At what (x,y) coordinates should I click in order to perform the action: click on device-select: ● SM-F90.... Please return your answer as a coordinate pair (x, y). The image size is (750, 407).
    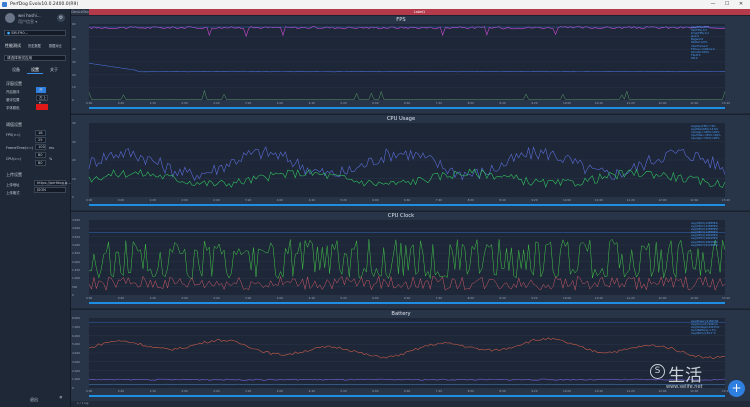
    Looking at the image, I should click on (35, 33).